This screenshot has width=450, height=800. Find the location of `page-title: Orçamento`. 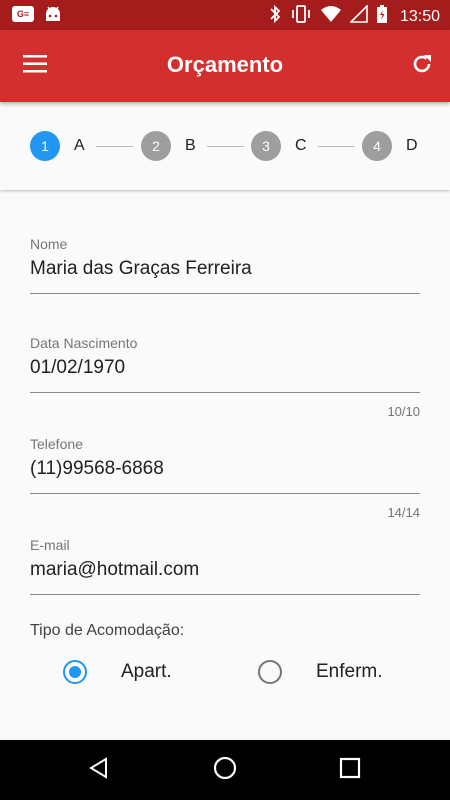

page-title: Orçamento is located at coordinates (225, 64).